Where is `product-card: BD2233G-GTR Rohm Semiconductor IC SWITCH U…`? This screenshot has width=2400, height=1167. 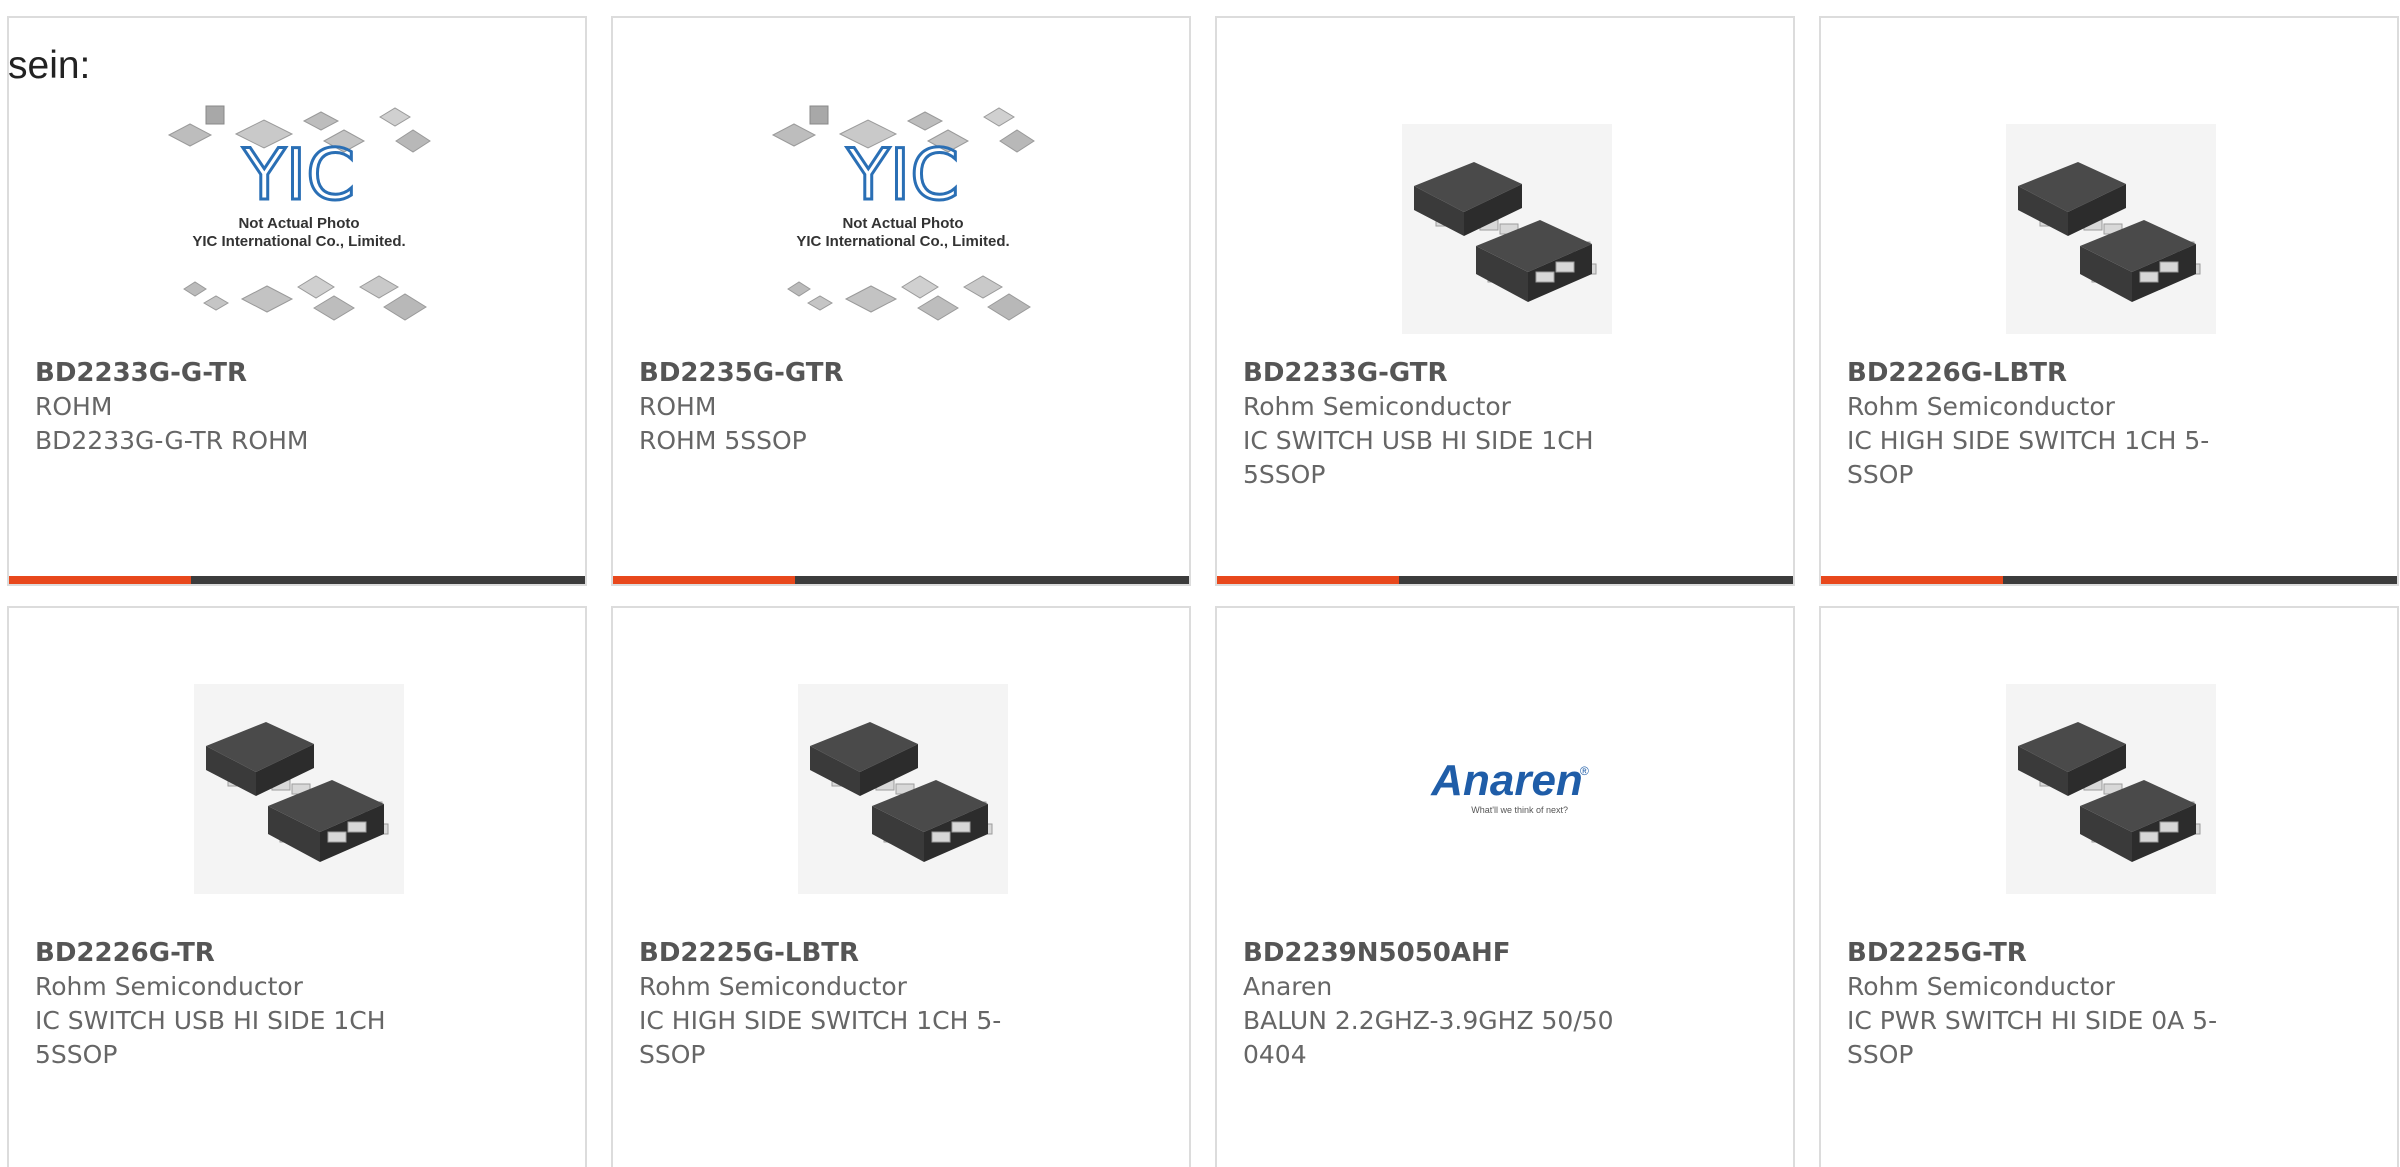
product-card: BD2233G-GTR Rohm Semiconductor IC SWITCH U… is located at coordinates (1505, 301).